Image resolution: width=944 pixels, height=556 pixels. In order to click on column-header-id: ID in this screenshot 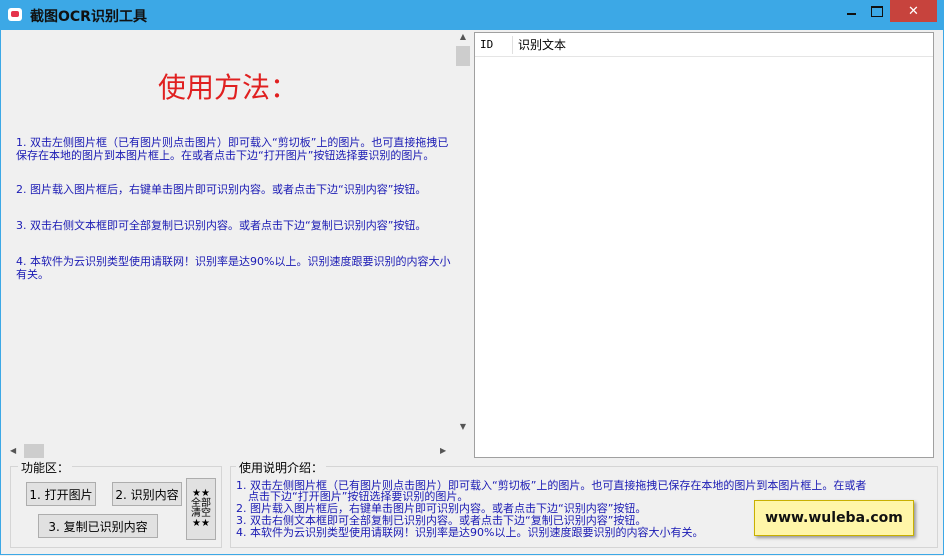, I will do `click(495, 45)`.